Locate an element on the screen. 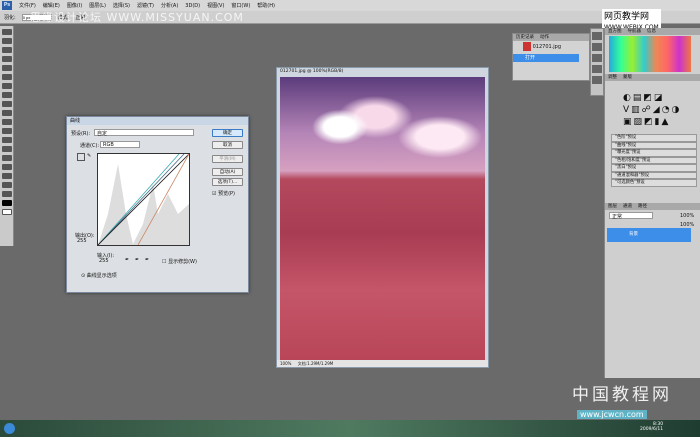 The image size is (700, 437). tab-navigator: 导航器 is located at coordinates (635, 31).